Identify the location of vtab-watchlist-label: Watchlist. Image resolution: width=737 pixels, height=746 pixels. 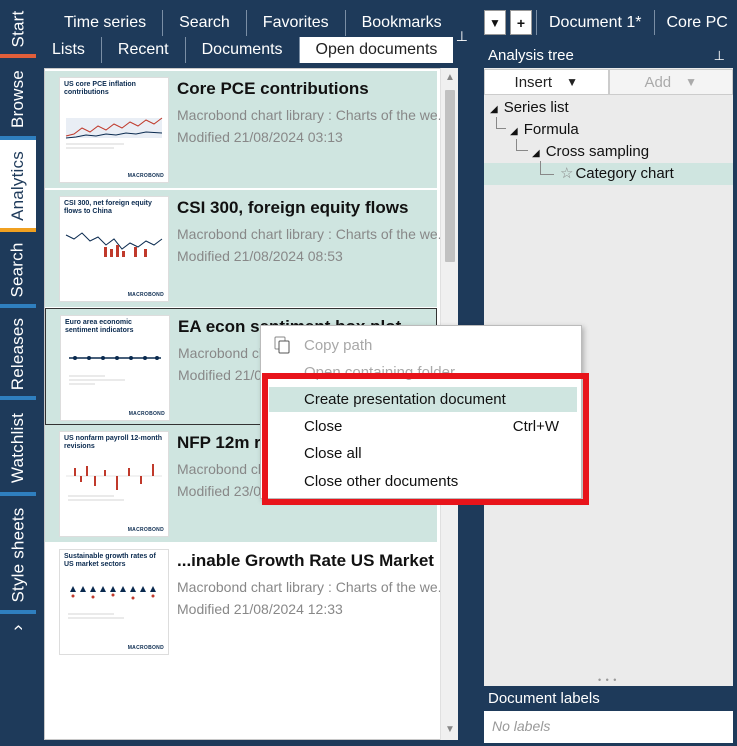
(17, 448).